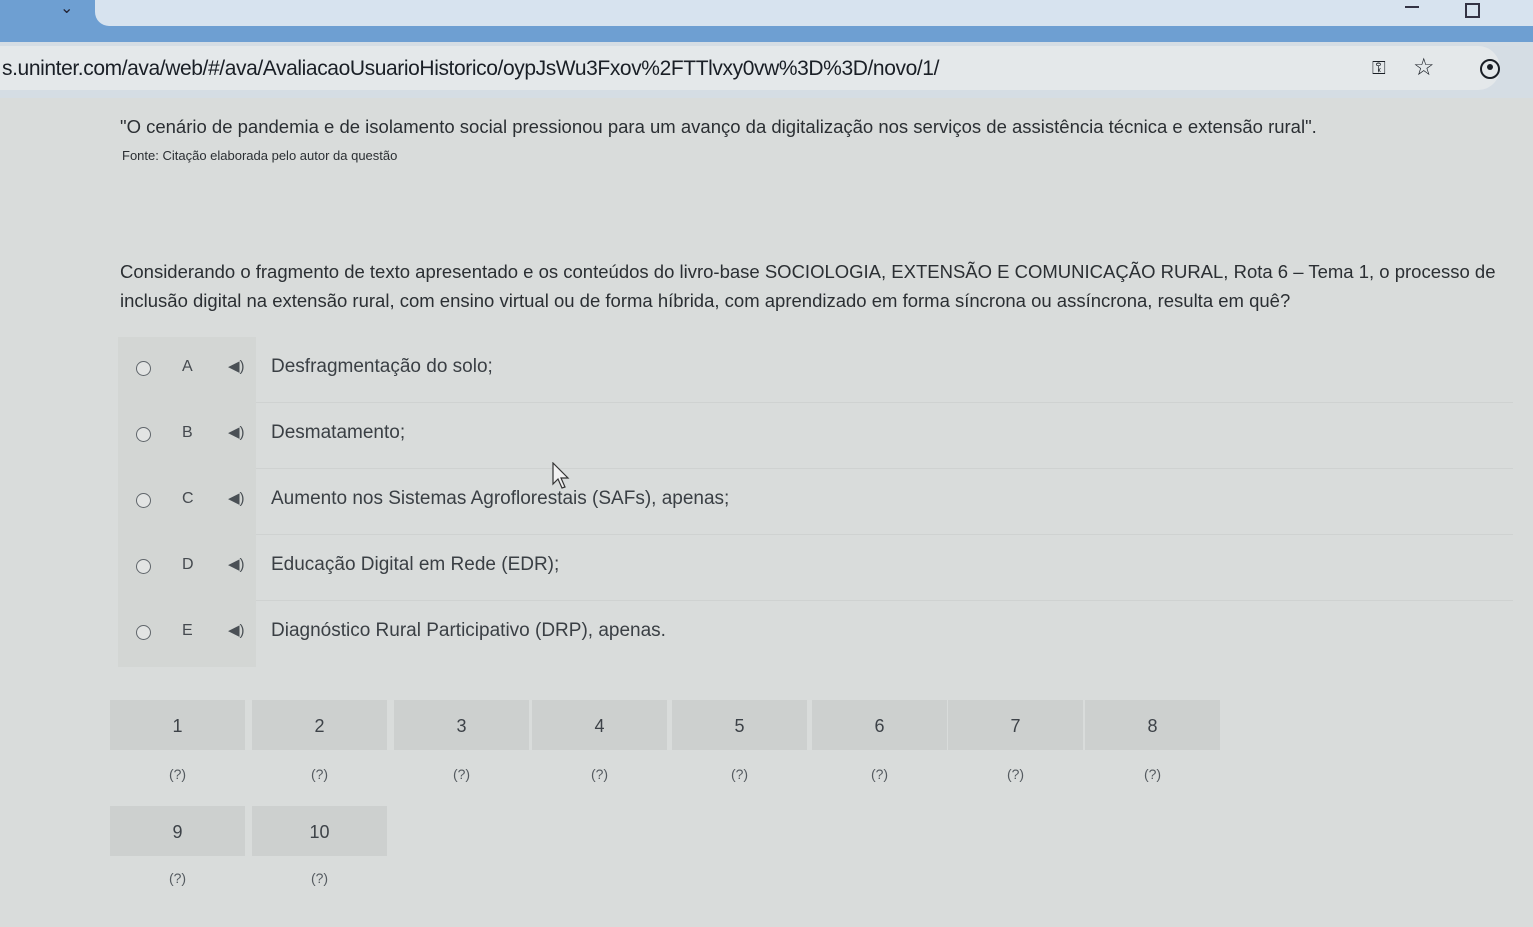 This screenshot has height=927, width=1533. I want to click on nav-question-8: 8, so click(1152, 725).